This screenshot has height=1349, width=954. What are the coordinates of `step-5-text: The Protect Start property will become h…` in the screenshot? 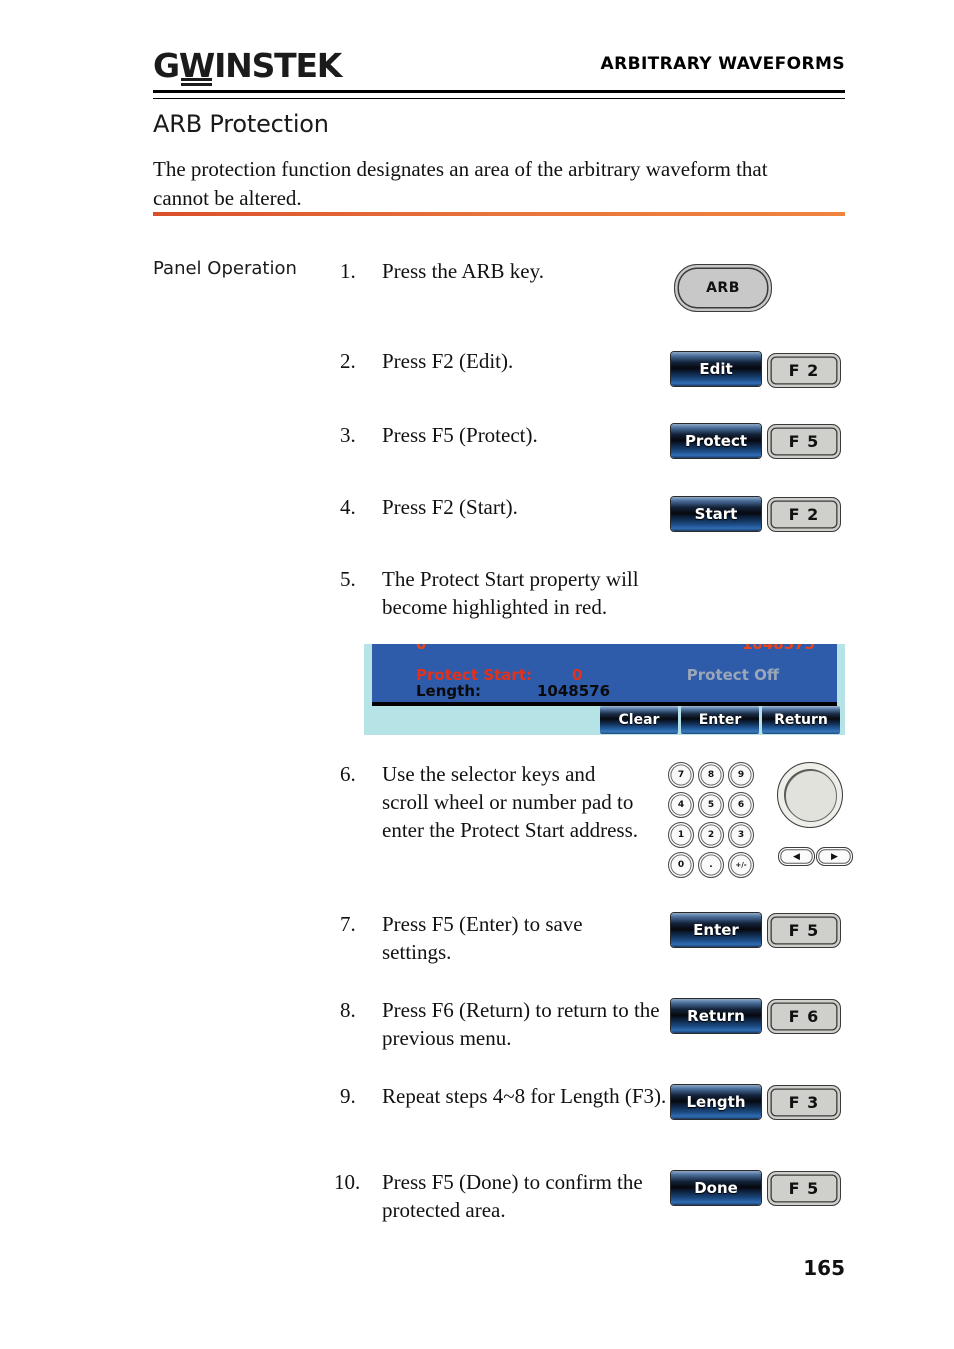 It's located at (510, 593).